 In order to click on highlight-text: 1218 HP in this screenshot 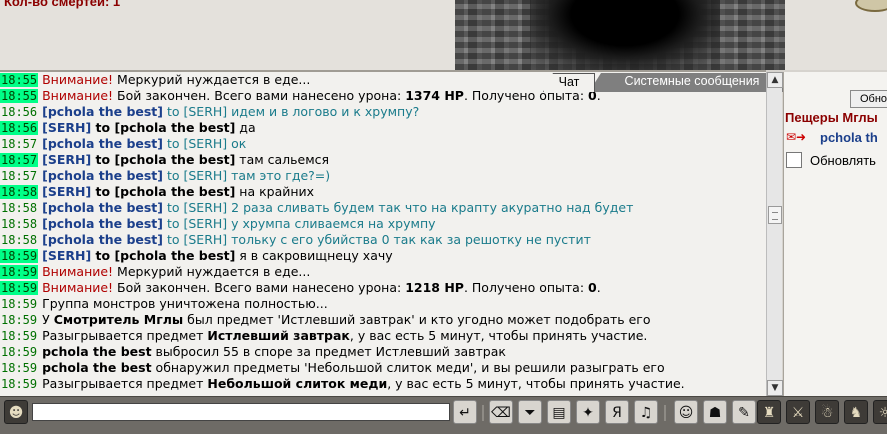, I will do `click(434, 287)`.